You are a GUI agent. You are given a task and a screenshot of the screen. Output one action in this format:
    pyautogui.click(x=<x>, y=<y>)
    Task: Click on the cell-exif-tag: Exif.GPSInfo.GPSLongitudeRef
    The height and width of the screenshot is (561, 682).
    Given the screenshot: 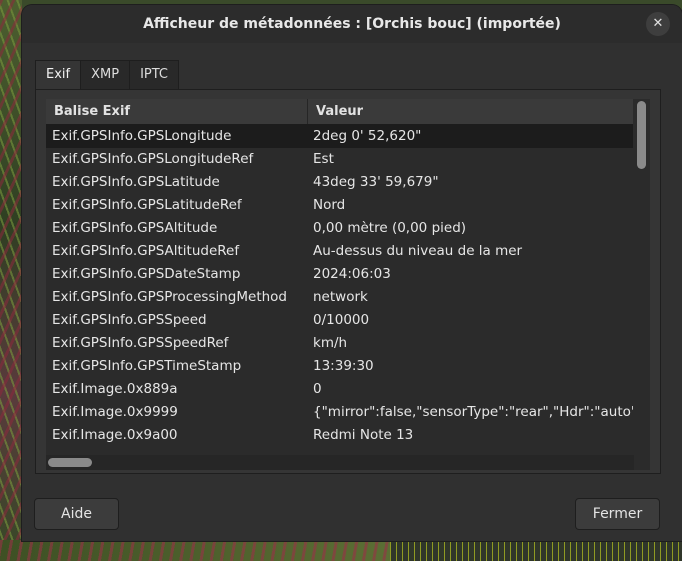 What is the action you would take?
    pyautogui.click(x=153, y=159)
    